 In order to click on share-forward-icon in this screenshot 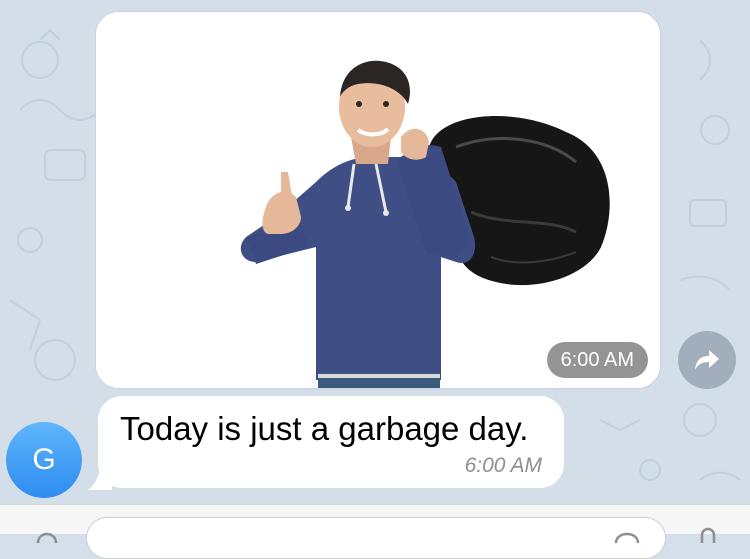, I will do `click(707, 360)`.